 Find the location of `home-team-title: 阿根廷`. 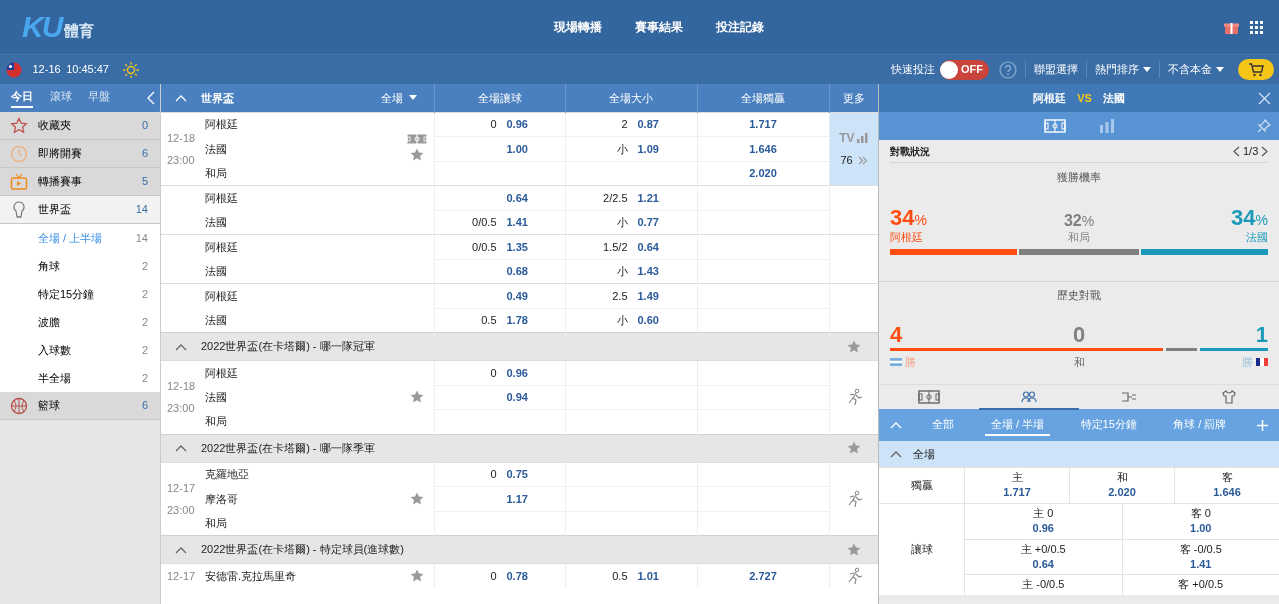

home-team-title: 阿根廷 is located at coordinates (1050, 98).